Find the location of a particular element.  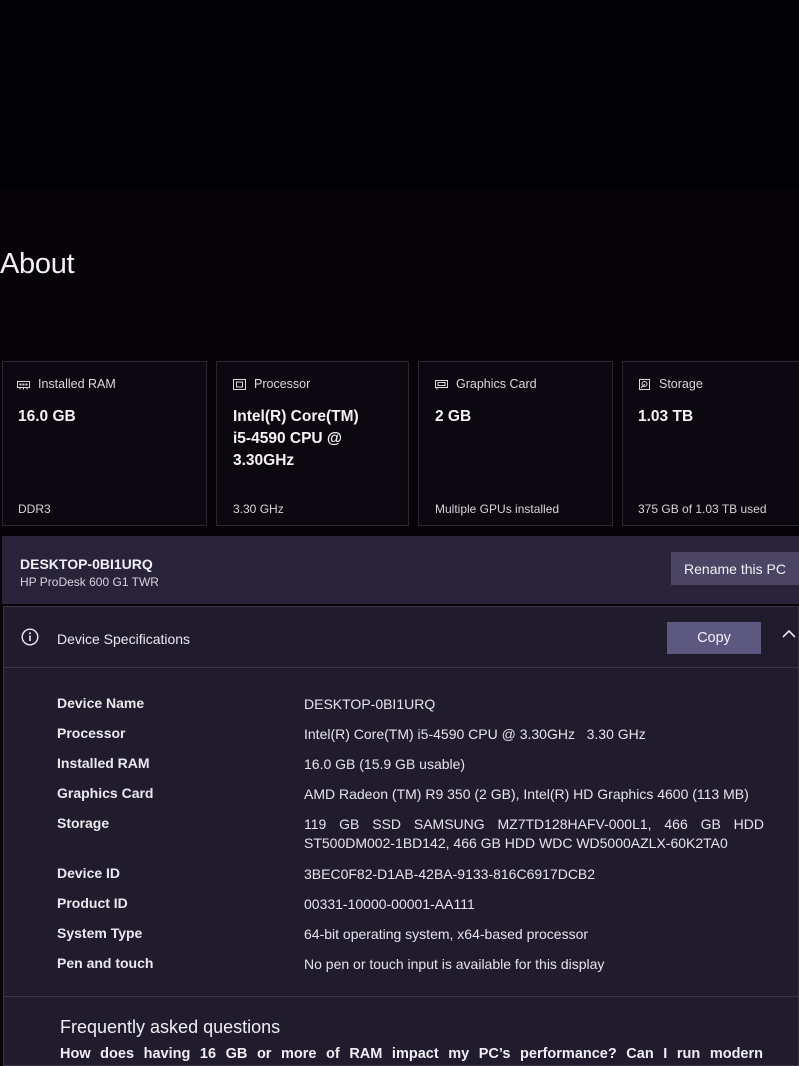

card-subtext: Multiple GPUs installed is located at coordinates (497, 509).